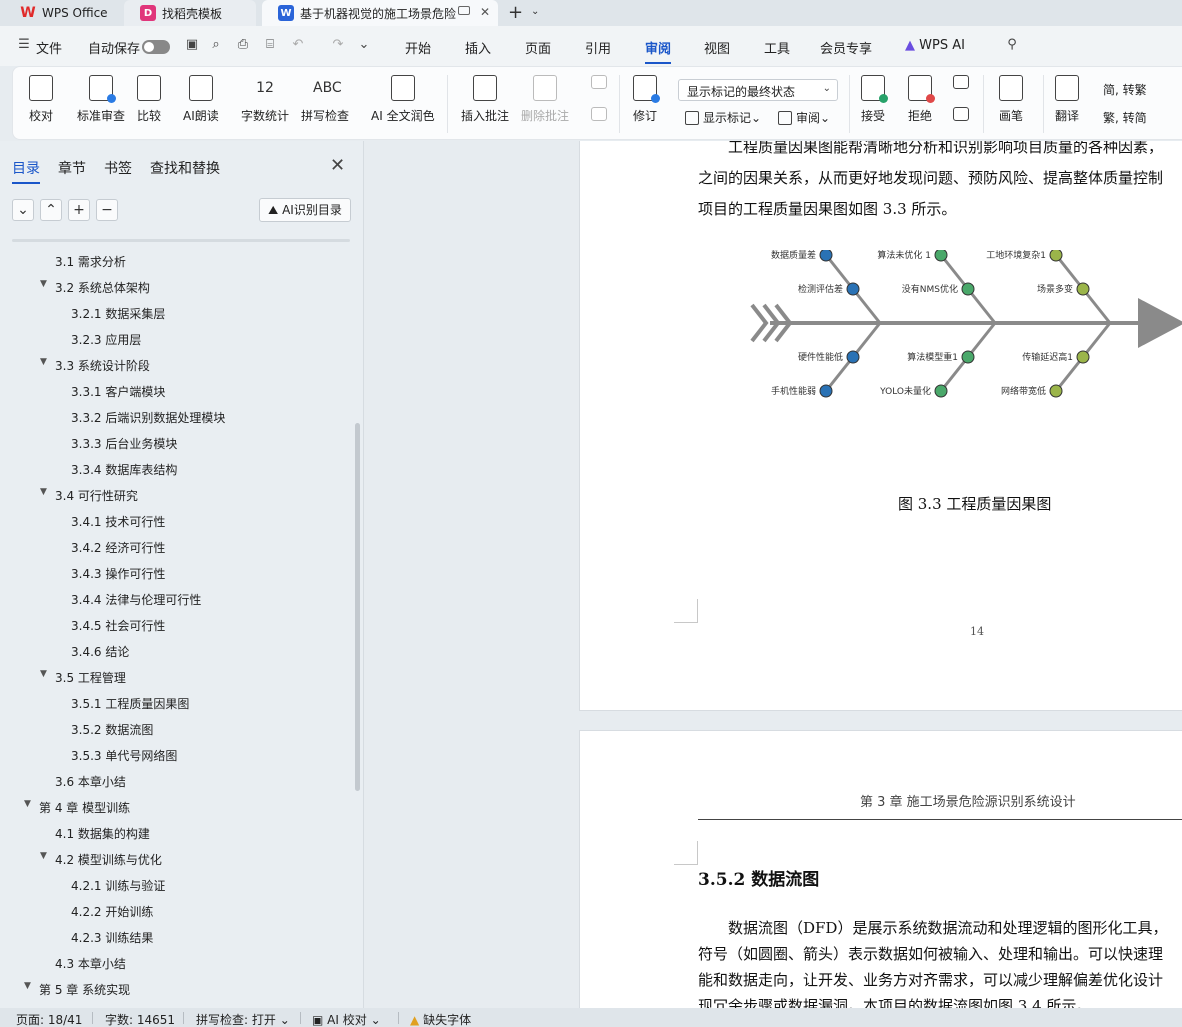 The image size is (1182, 1027). I want to click on menu-tools: 工具, so click(777, 47).